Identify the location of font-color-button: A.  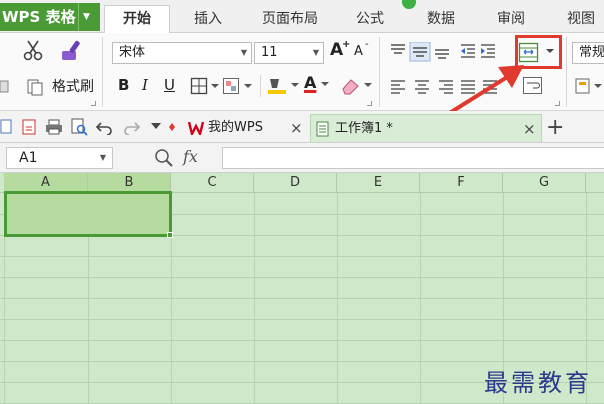
(310, 83).